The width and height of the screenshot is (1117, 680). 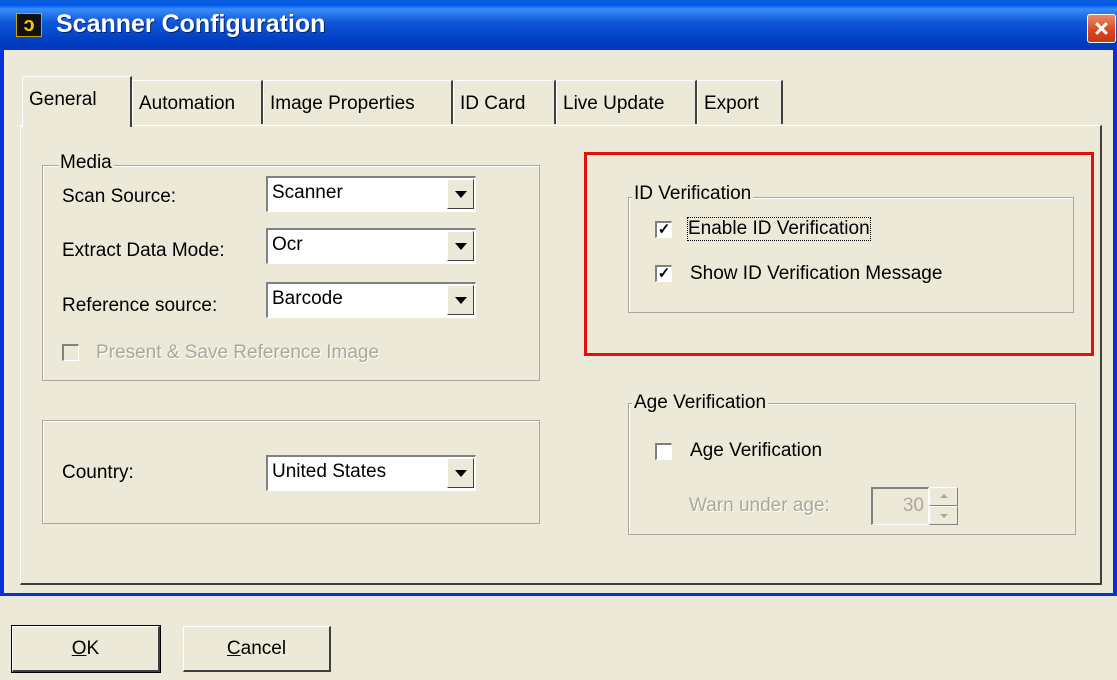 What do you see at coordinates (119, 196) in the screenshot?
I see `scan-source-label: Scan Source:` at bounding box center [119, 196].